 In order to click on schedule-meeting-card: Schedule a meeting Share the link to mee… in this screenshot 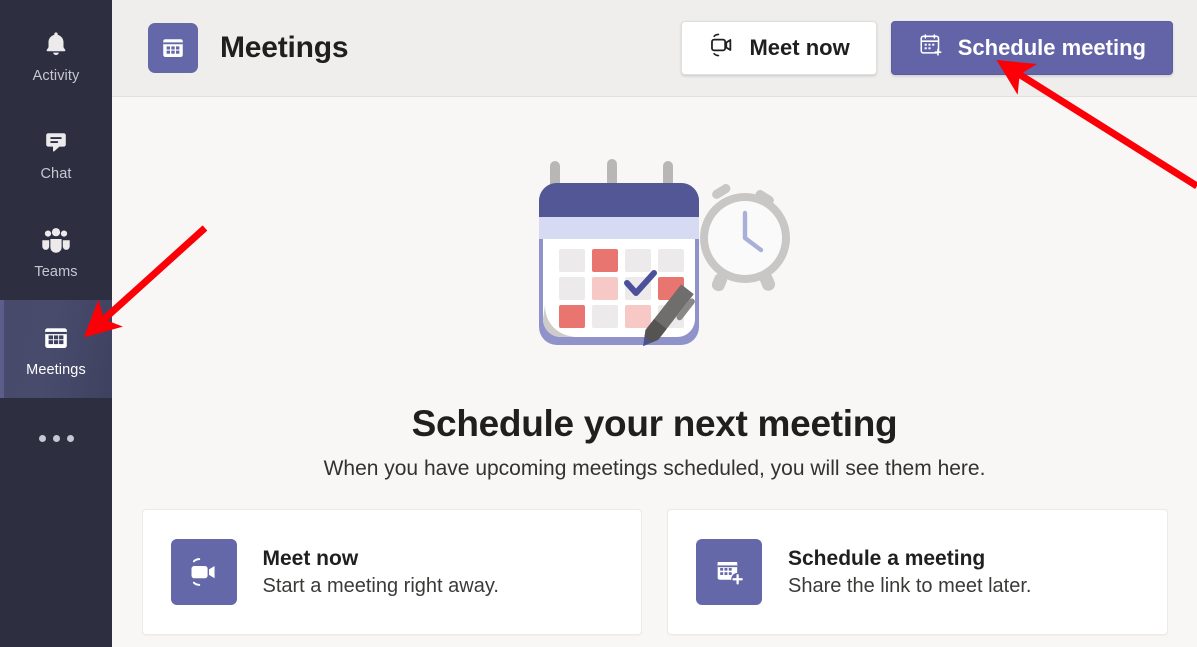, I will do `click(917, 572)`.